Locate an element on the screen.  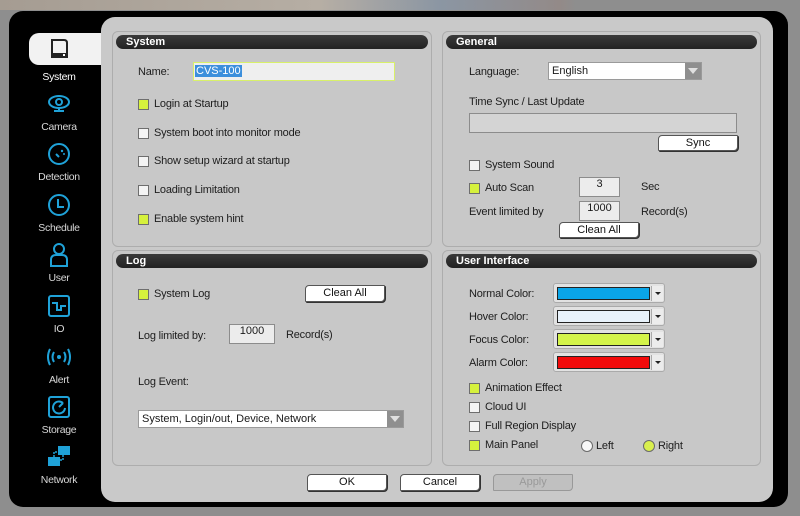
system-log-checkbox is located at coordinates (143, 294).